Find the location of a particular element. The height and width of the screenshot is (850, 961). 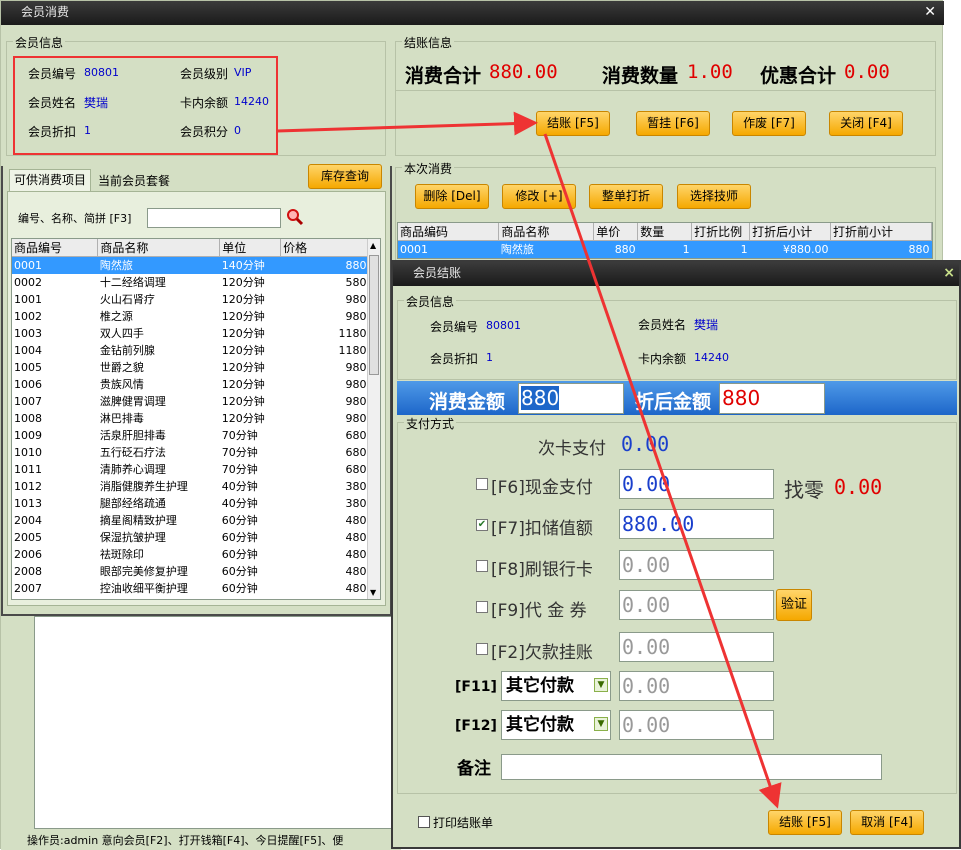

table-row: 1001 火山石肾疗 120分钟 980 is located at coordinates (190, 299).